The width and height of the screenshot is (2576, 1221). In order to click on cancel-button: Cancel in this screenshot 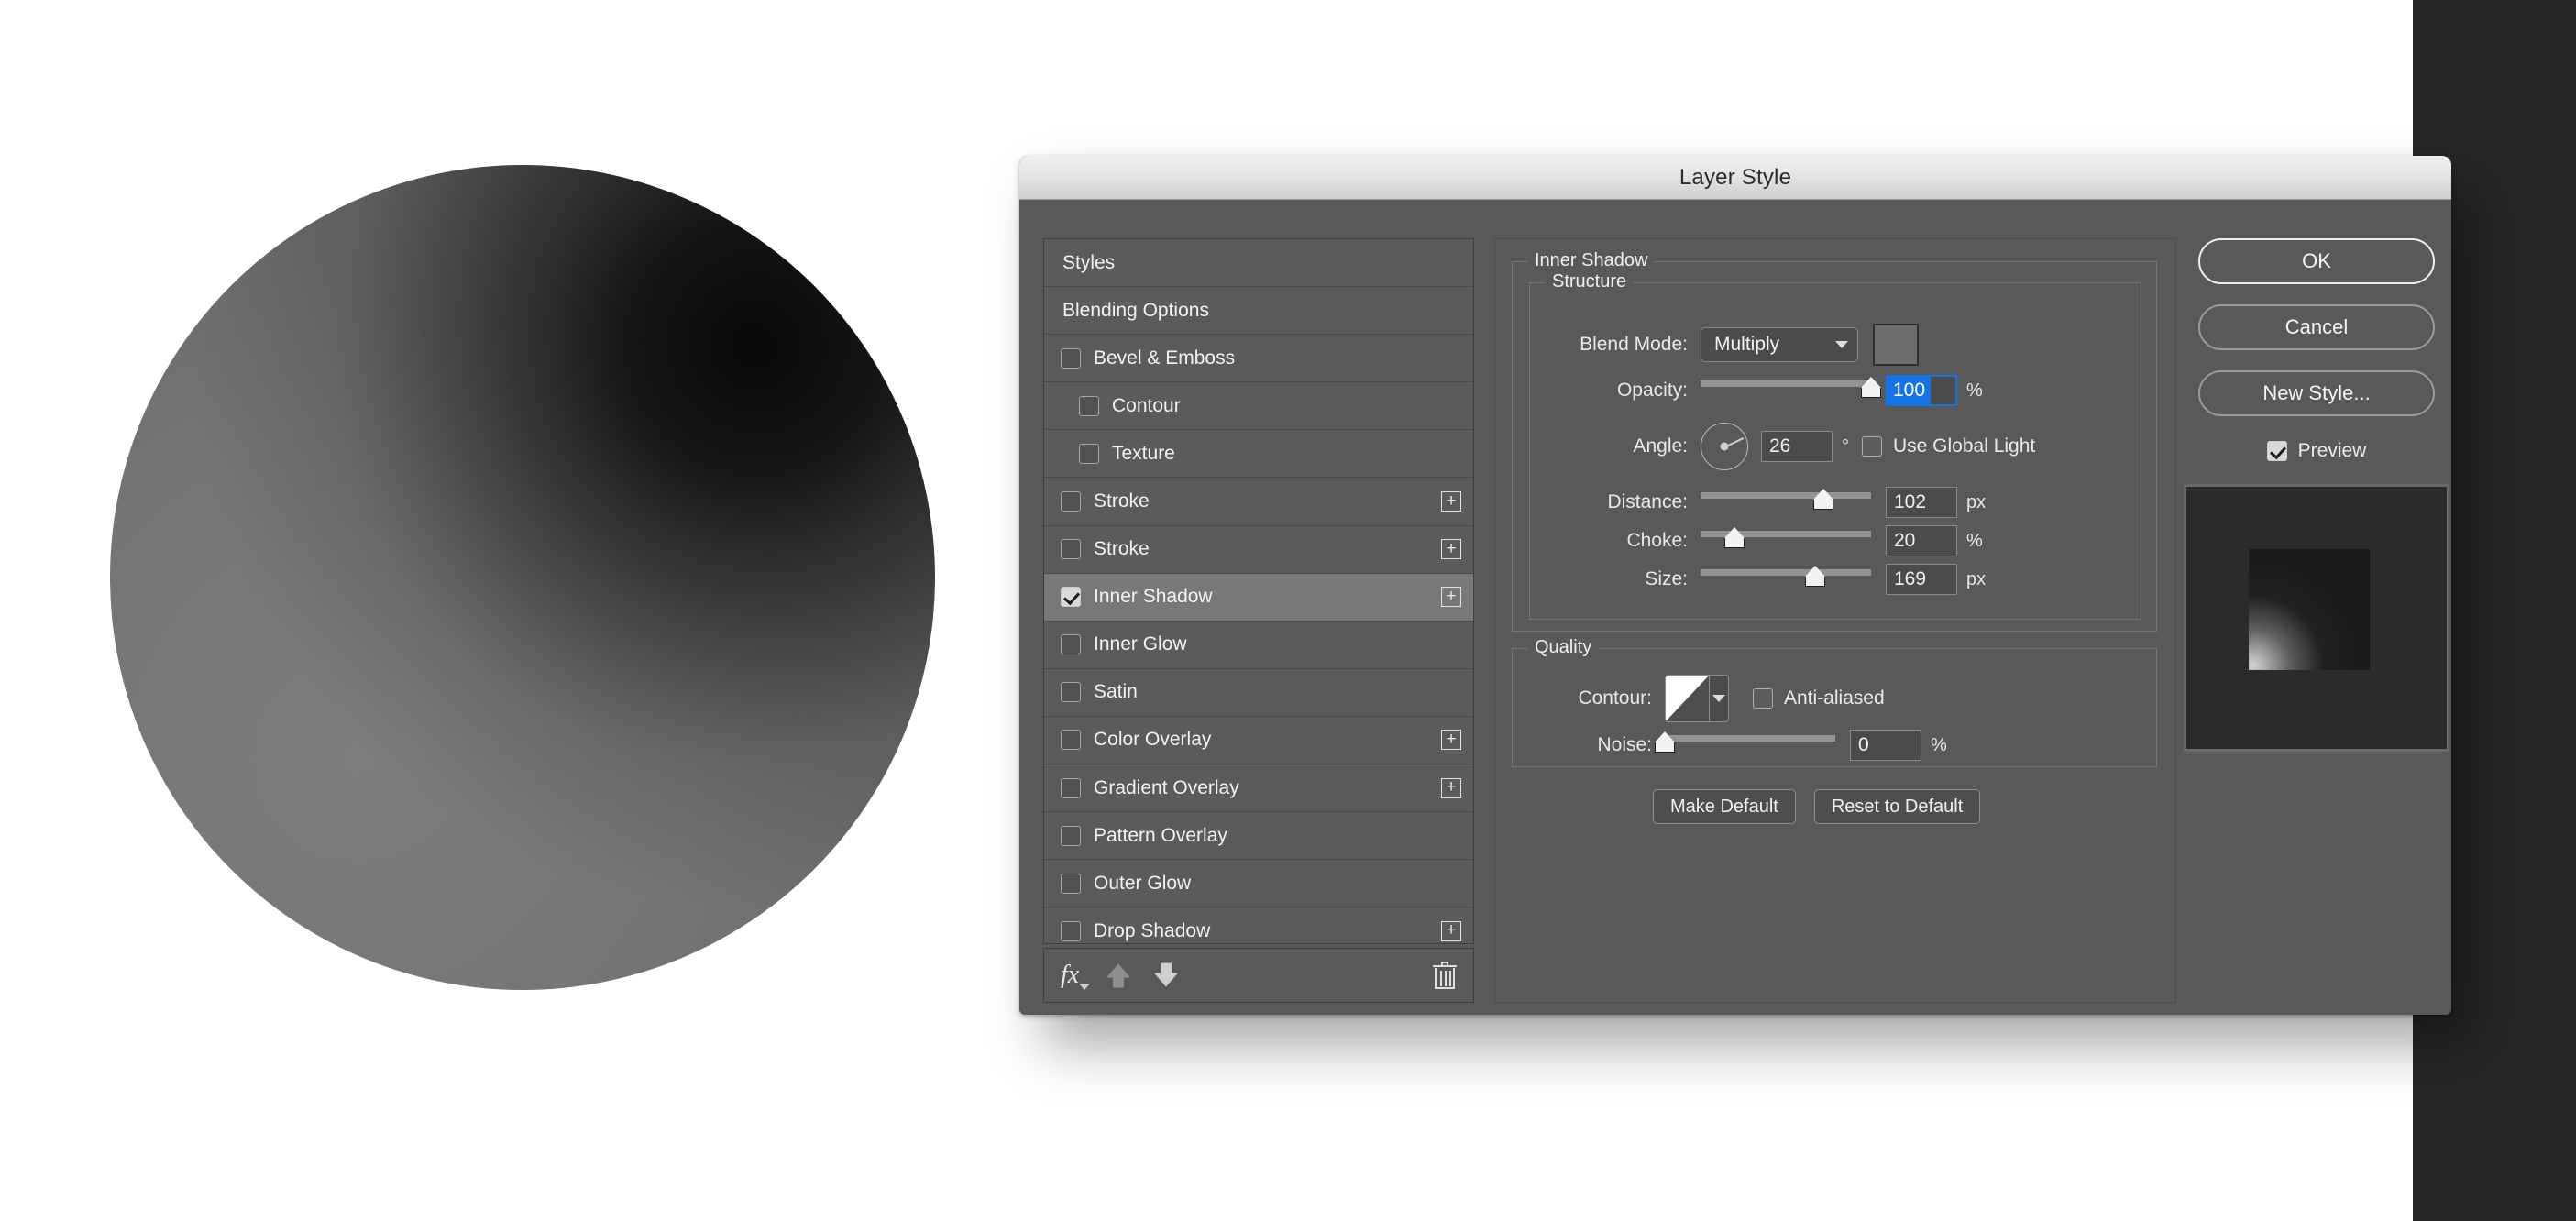, I will do `click(2316, 327)`.